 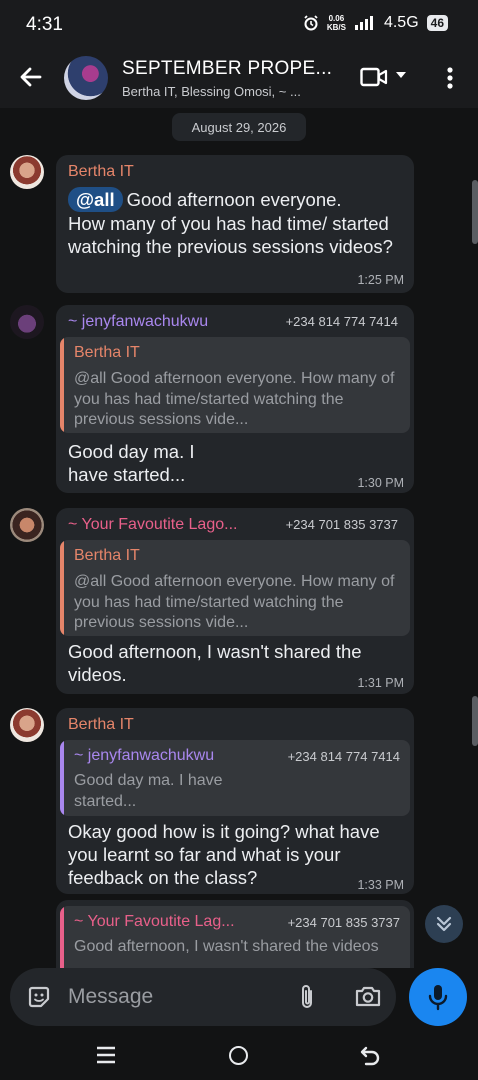 What do you see at coordinates (307, 997) in the screenshot?
I see `attach-icon` at bounding box center [307, 997].